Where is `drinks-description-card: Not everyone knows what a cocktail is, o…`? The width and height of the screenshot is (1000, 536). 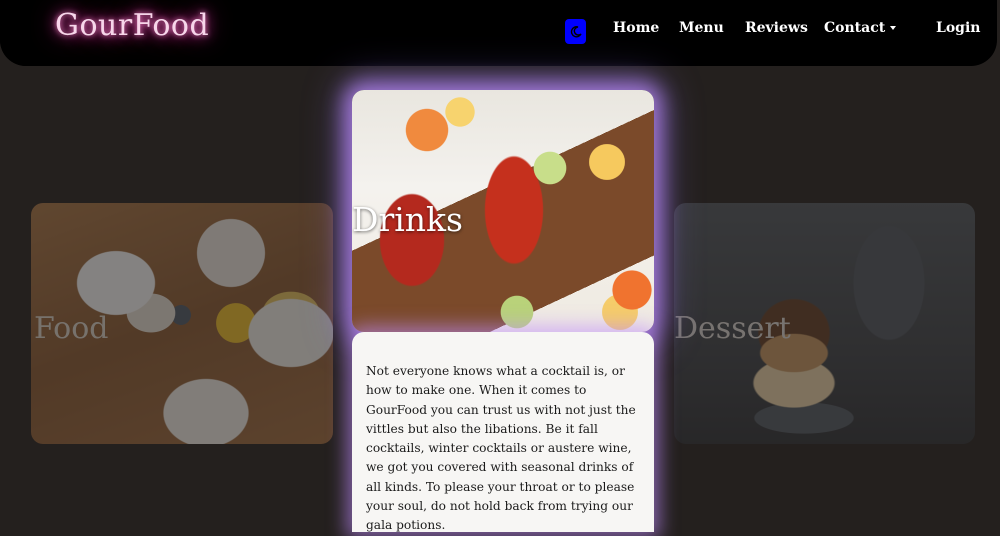 drinks-description-card: Not everyone knows what a cocktail is, o… is located at coordinates (503, 432).